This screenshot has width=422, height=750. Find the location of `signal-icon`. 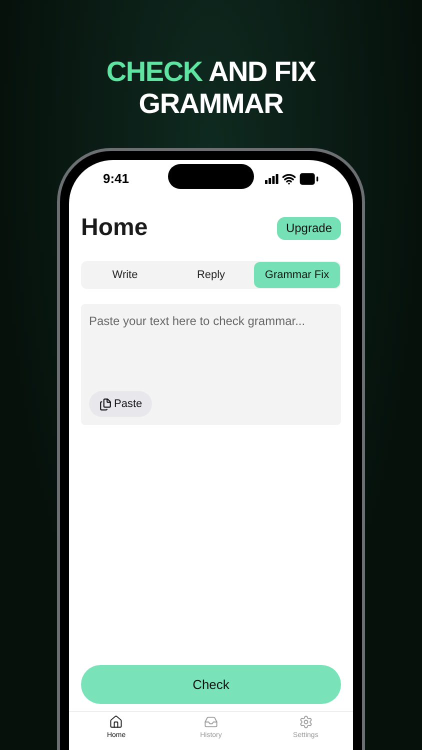

signal-icon is located at coordinates (272, 179).